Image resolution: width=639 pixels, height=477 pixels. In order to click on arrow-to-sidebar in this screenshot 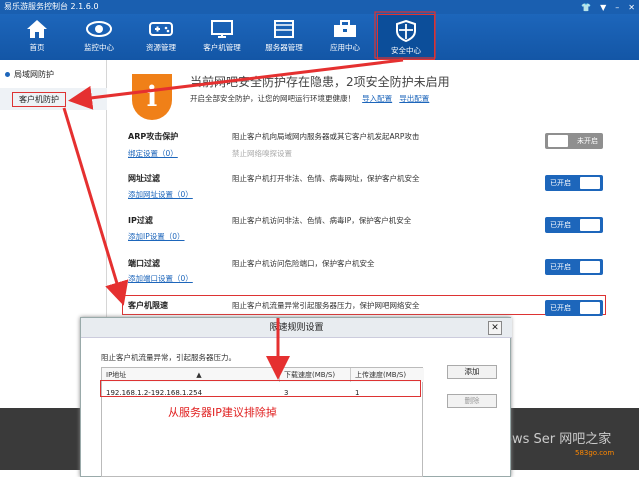, I will do `click(236, 84)`.